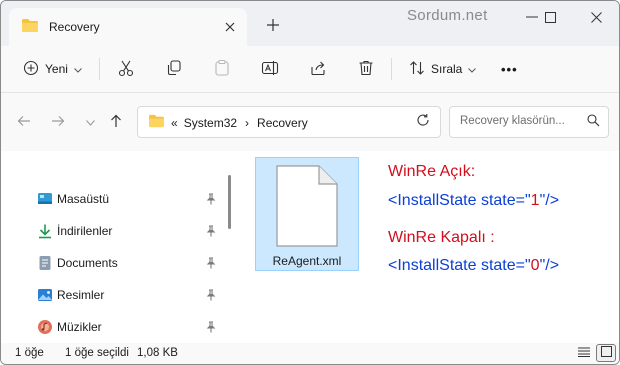 The height and width of the screenshot is (365, 620). I want to click on new-button: Yeni, so click(52, 69).